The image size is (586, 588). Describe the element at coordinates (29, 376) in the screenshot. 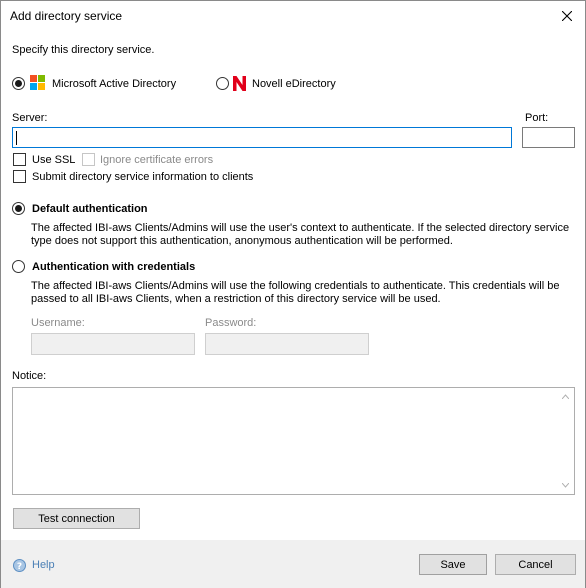

I see `notice-label: Notice:` at that location.